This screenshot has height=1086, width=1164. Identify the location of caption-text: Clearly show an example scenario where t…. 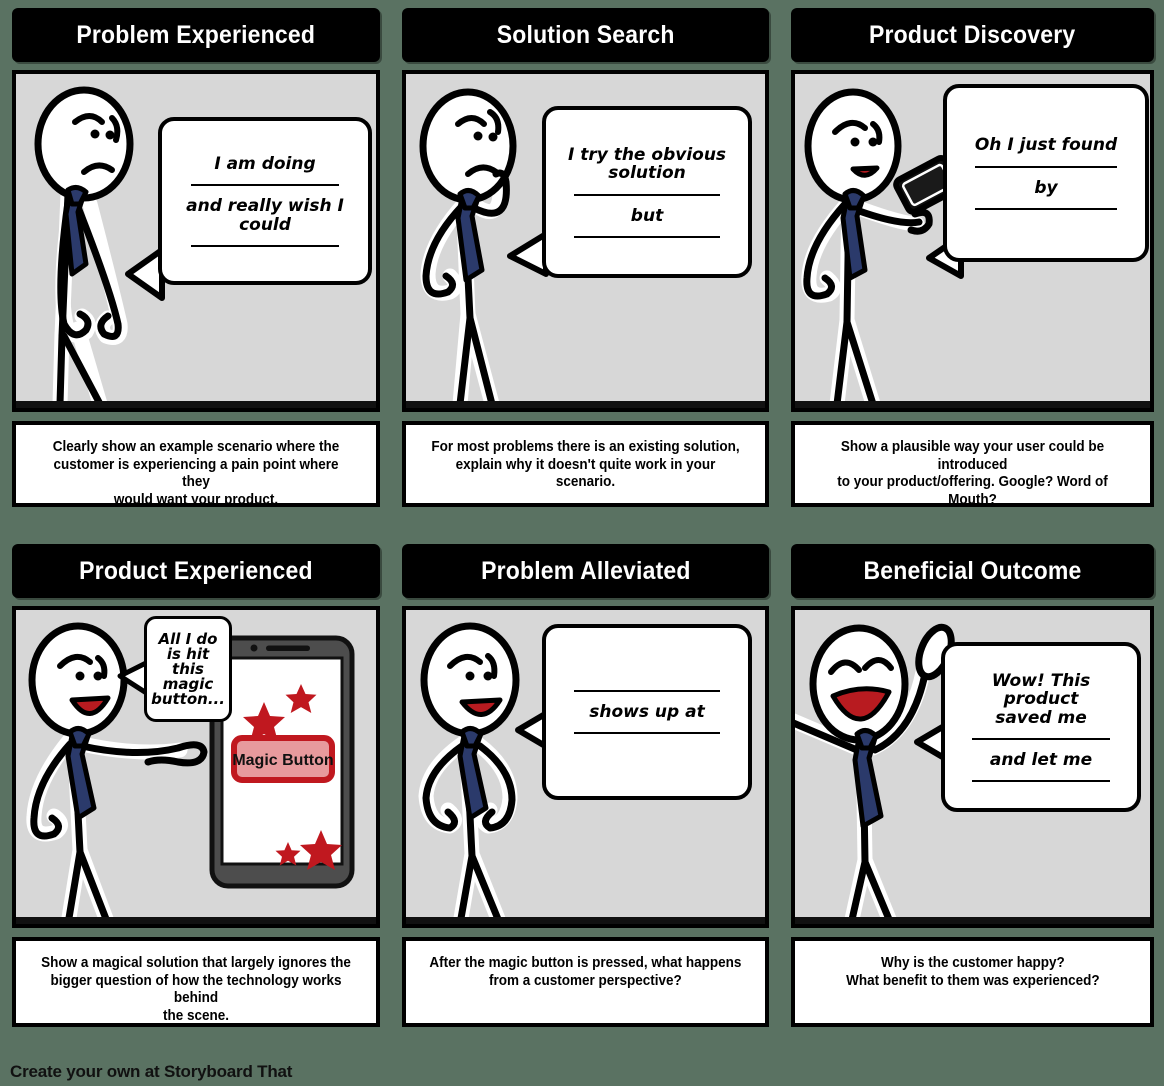
(196, 473).